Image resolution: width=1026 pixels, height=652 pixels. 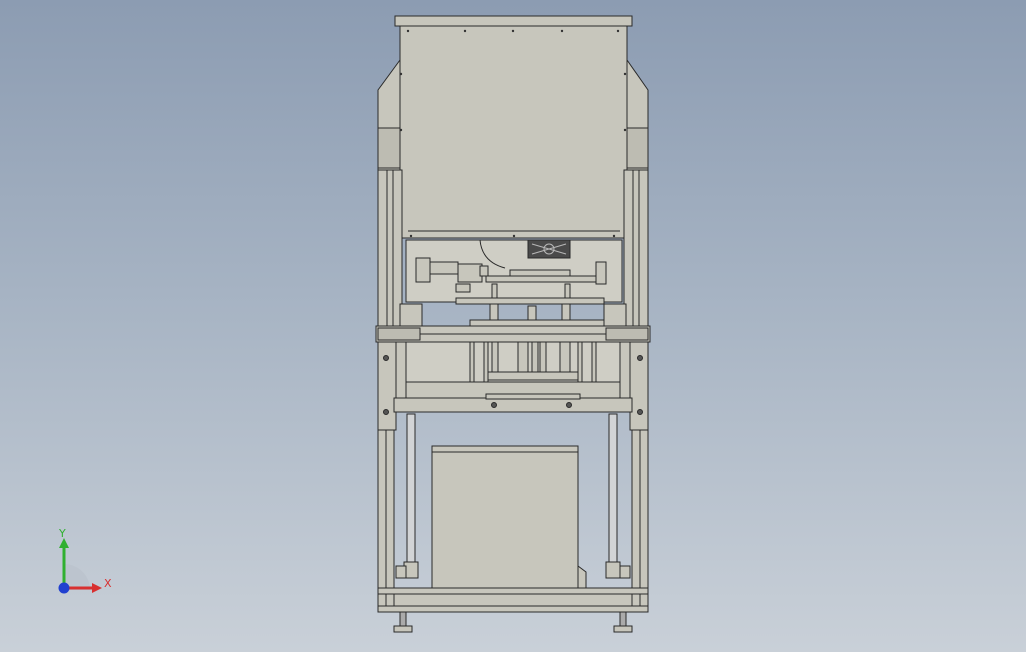 What do you see at coordinates (62, 534) in the screenshot?
I see `y-axis-label: Y` at bounding box center [62, 534].